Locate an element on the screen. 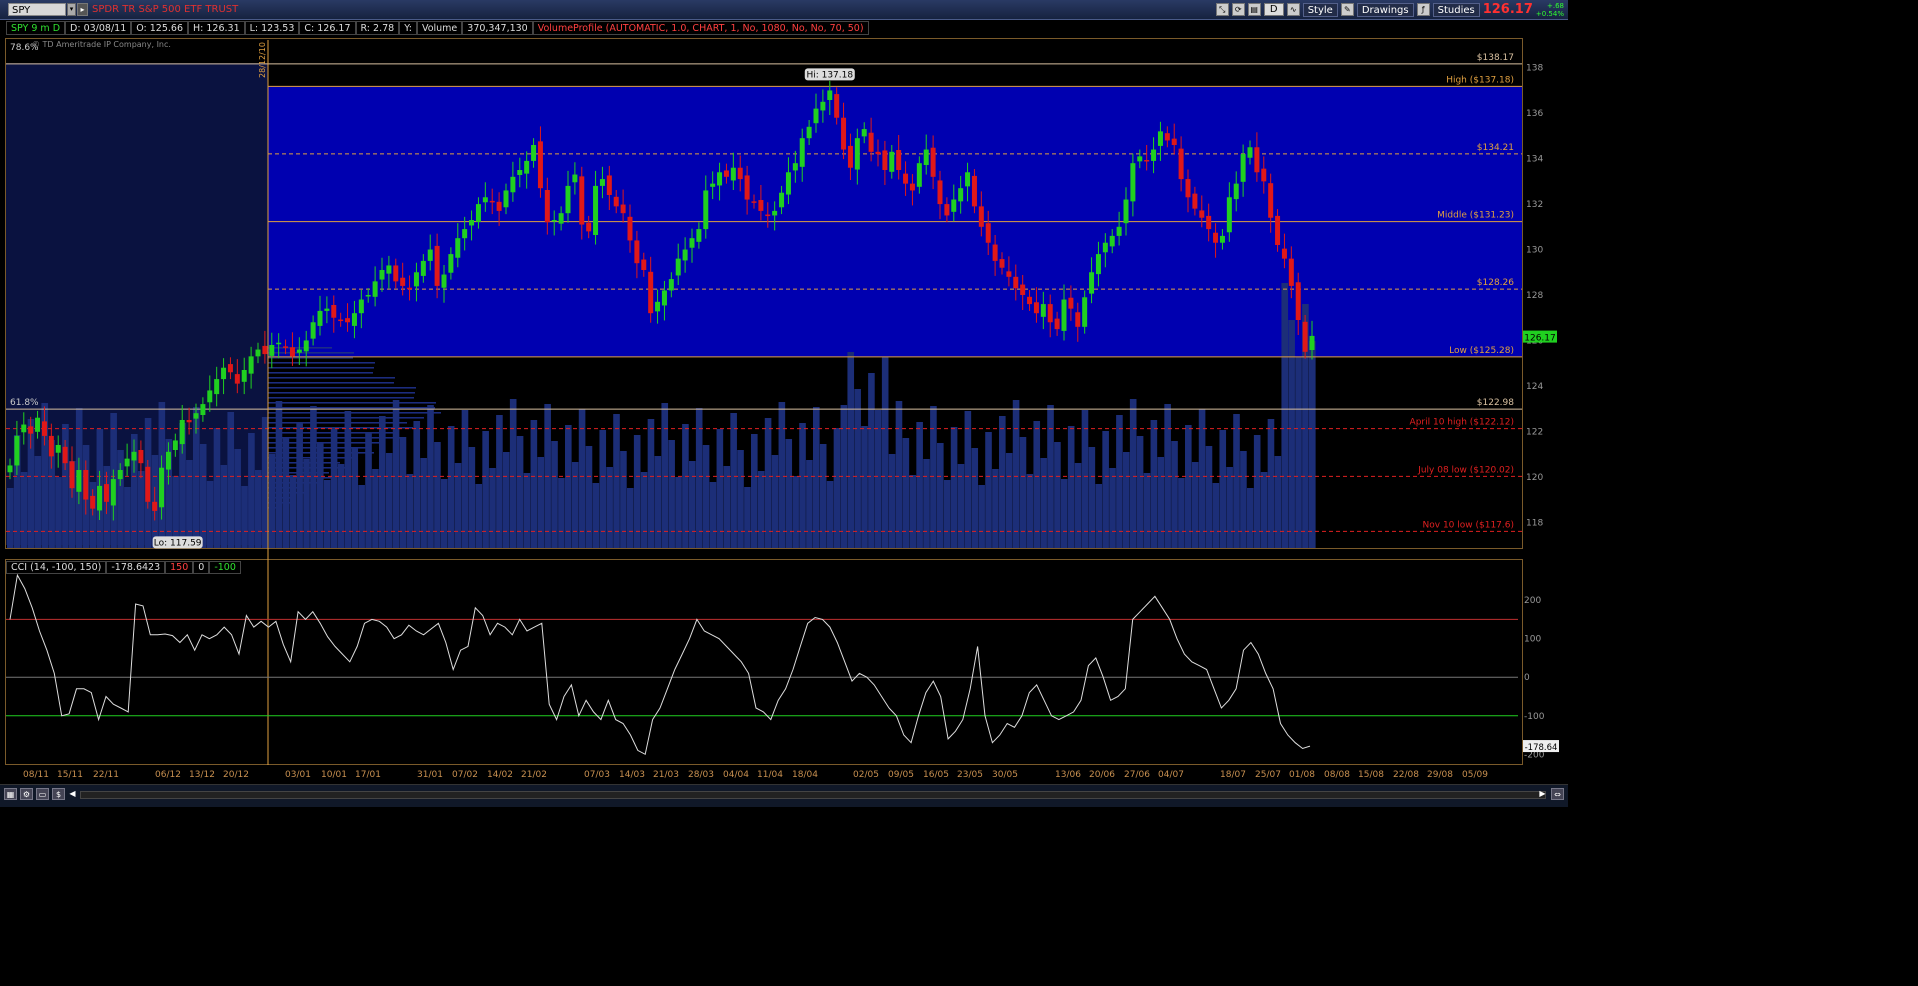 This screenshot has height=986, width=1918. bar-range: R: 2.78 is located at coordinates (377, 28).